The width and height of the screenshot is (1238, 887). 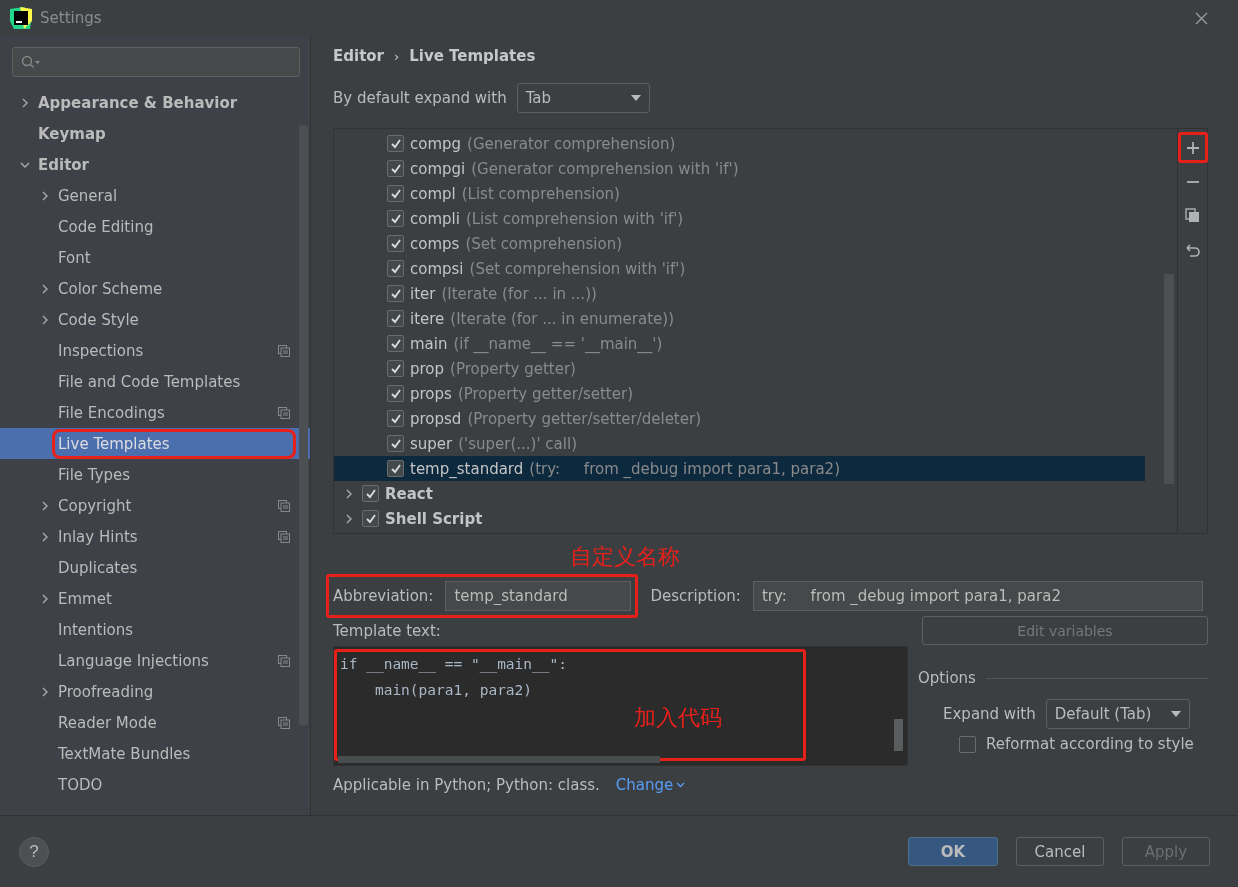 I want to click on sidebar-item: Inspections, so click(x=155, y=350).